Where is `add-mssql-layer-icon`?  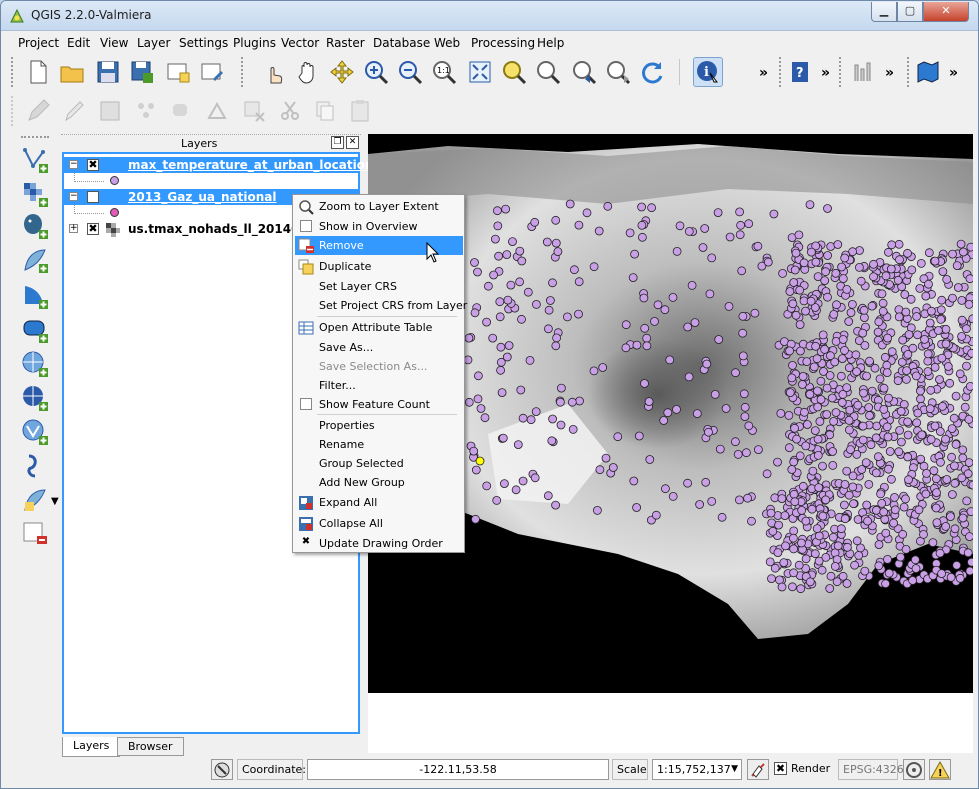 add-mssql-layer-icon is located at coordinates (35, 296).